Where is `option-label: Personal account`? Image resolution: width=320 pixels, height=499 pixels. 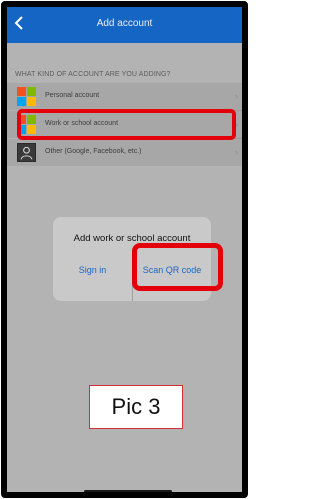
option-label: Personal account is located at coordinates (72, 95).